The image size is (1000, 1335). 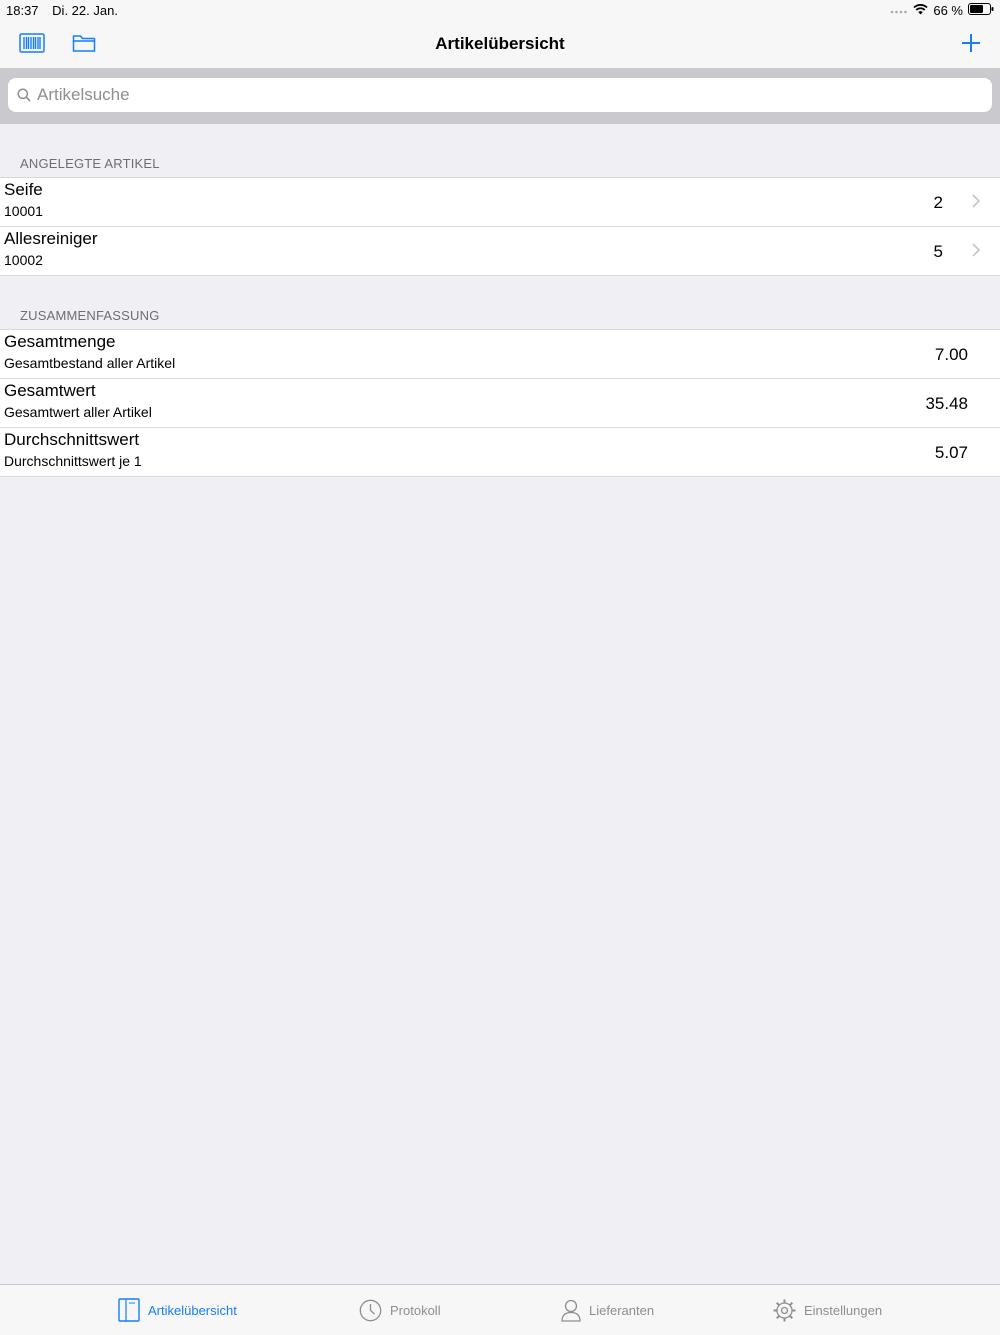 What do you see at coordinates (23, 211) in the screenshot?
I see `item-number: 10001` at bounding box center [23, 211].